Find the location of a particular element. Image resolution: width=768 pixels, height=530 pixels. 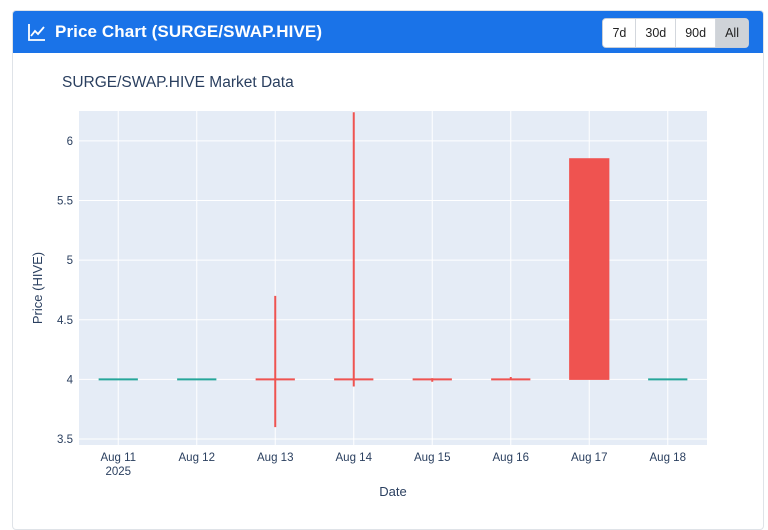

x-tick-year-label: 2025 is located at coordinates (118, 472).